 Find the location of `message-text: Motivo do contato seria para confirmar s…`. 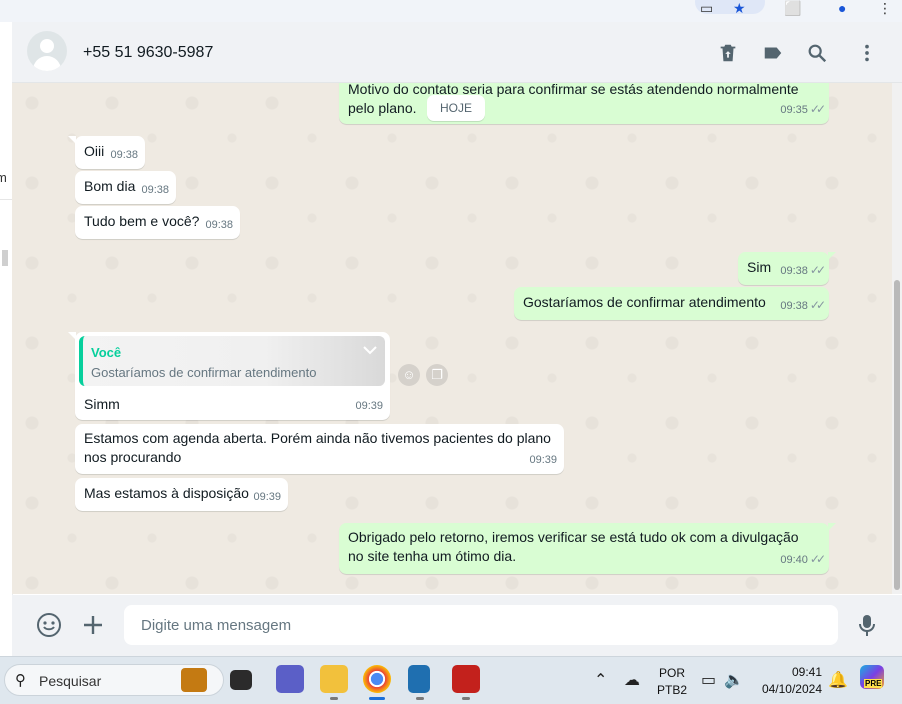

message-text: Motivo do contato seria para confirmar s… is located at coordinates (573, 100).